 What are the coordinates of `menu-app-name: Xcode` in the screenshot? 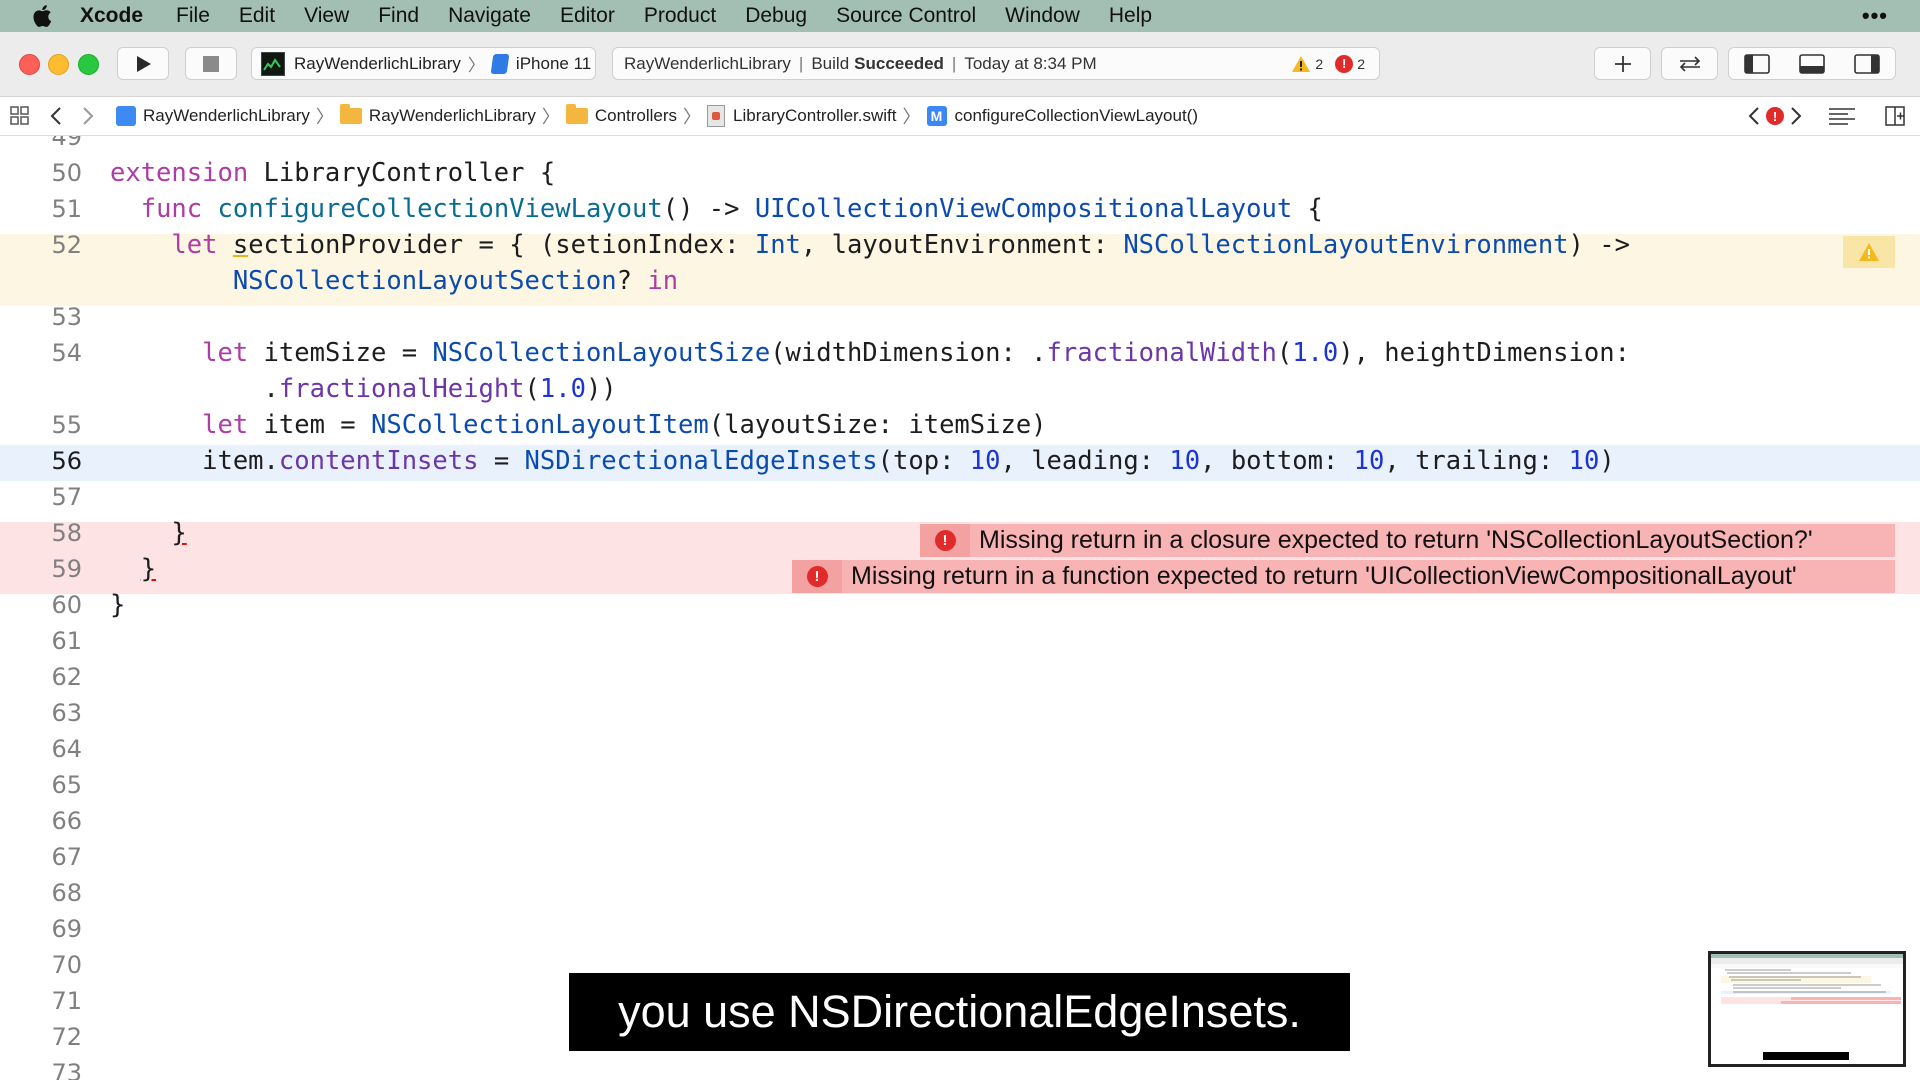 It's located at (111, 16).